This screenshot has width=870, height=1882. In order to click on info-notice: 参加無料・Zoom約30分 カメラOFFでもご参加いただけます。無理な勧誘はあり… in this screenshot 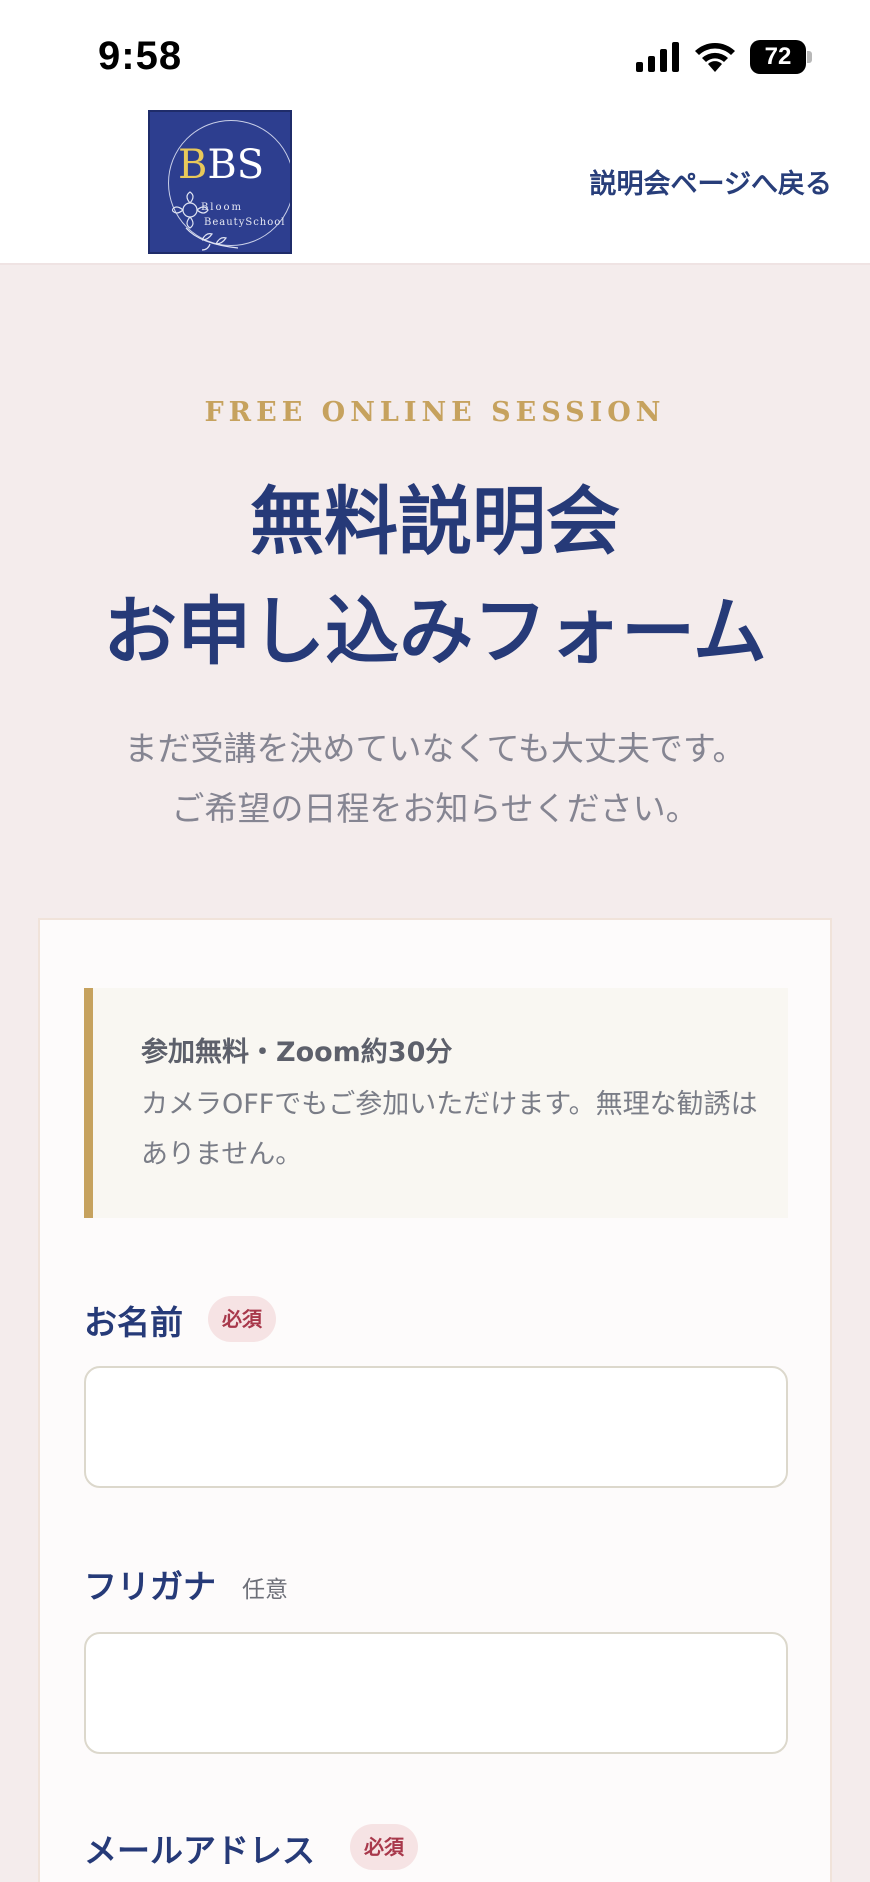, I will do `click(436, 1103)`.